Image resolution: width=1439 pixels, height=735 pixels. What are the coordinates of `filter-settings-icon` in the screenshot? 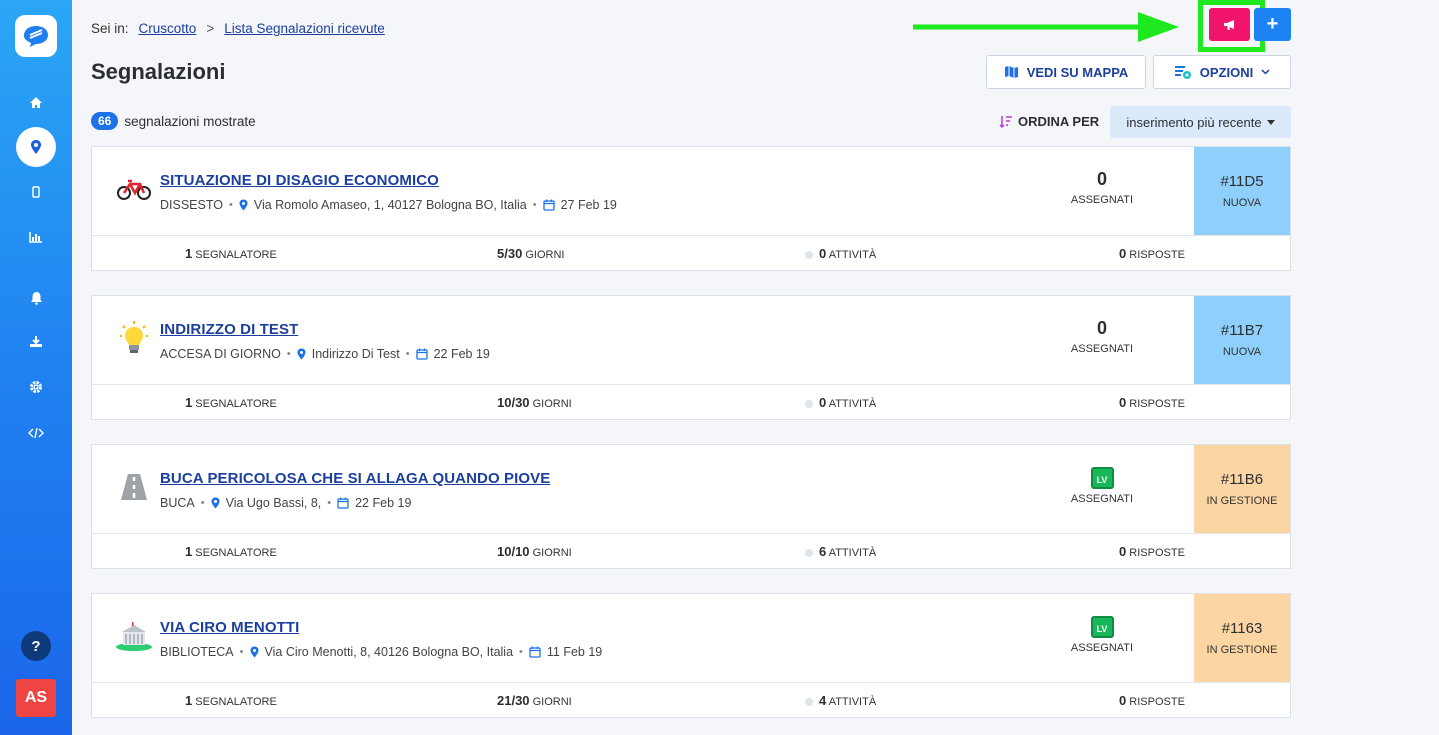 It's located at (1182, 72).